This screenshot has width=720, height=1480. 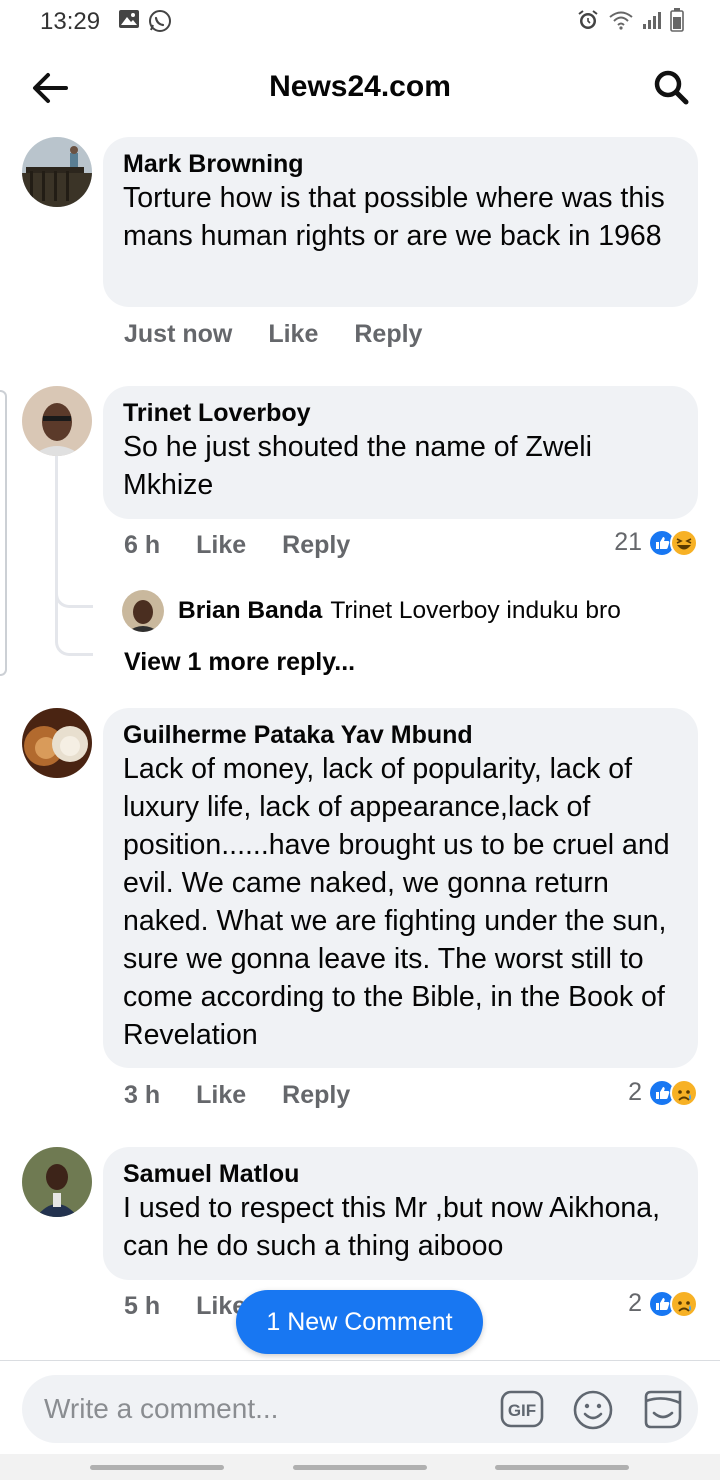 What do you see at coordinates (74, 532) in the screenshot?
I see `thread-line` at bounding box center [74, 532].